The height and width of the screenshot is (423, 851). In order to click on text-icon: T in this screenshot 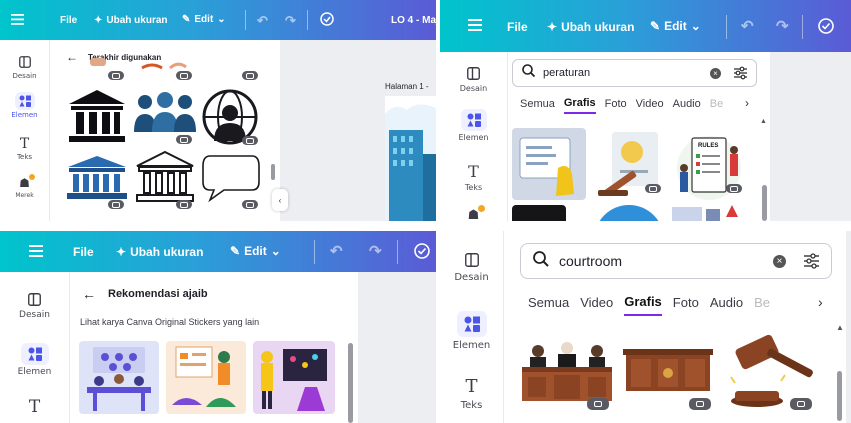, I will do `click(24, 144)`.